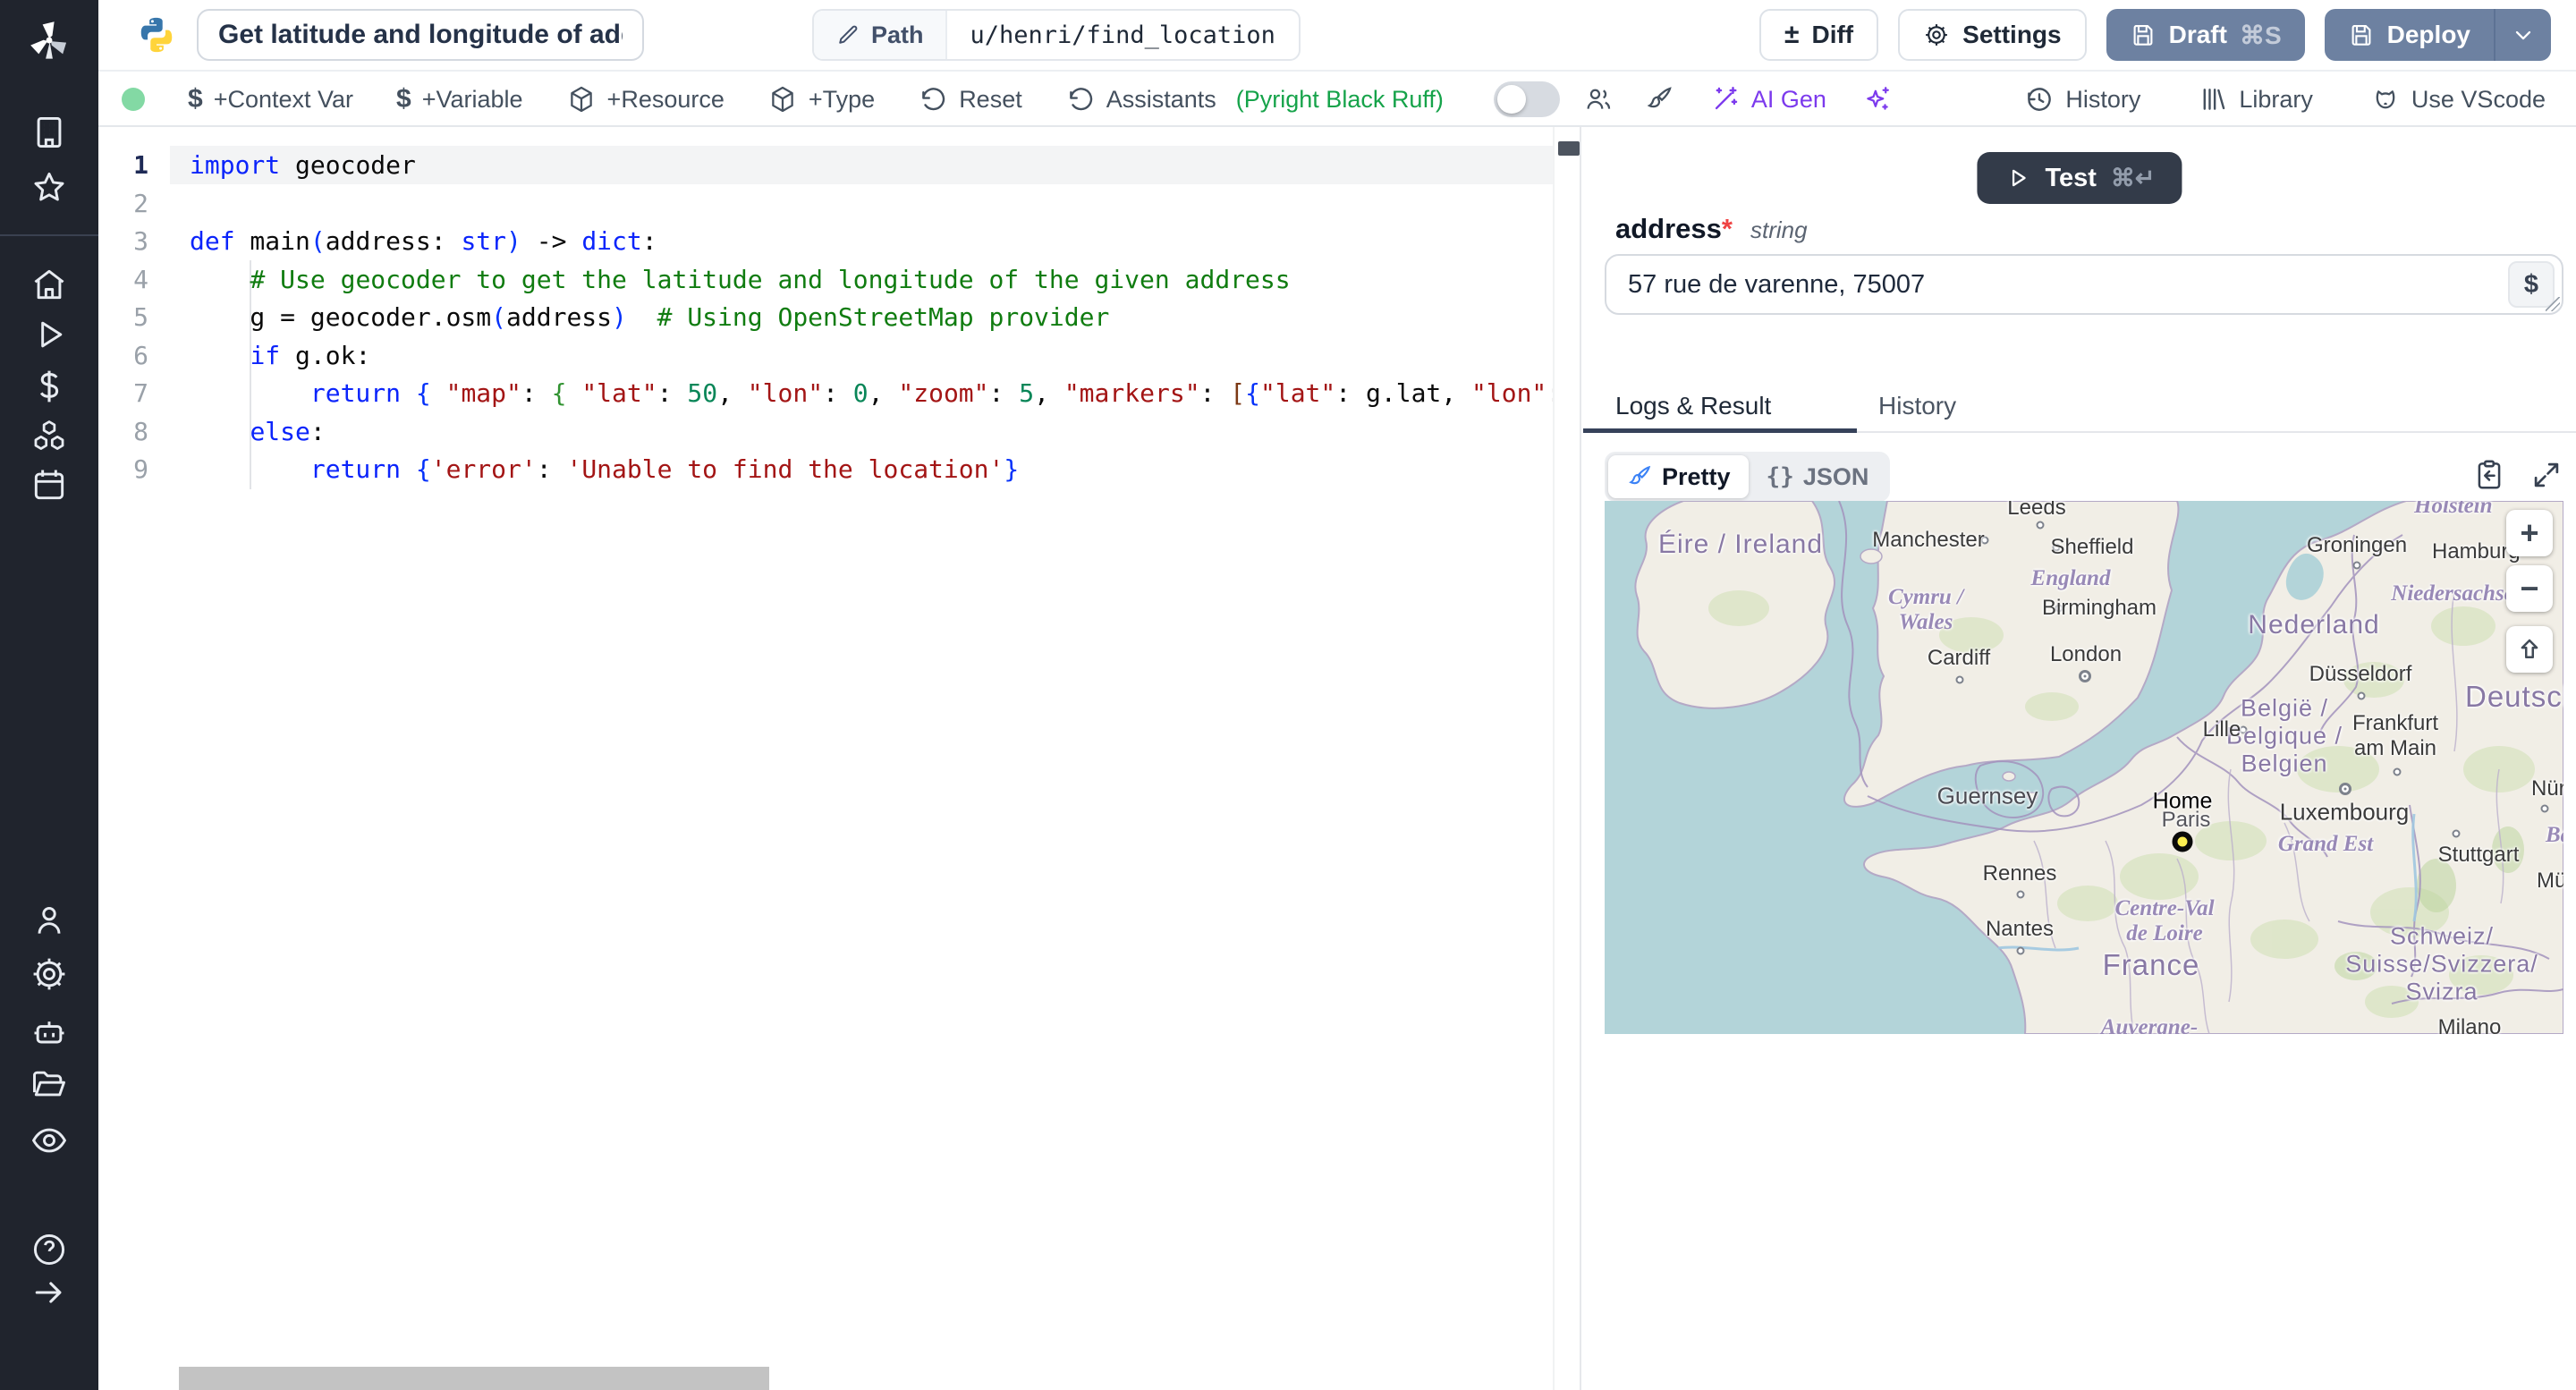  Describe the element at coordinates (2458, 99) in the screenshot. I see `use-vscode-button: Use VScode` at that location.